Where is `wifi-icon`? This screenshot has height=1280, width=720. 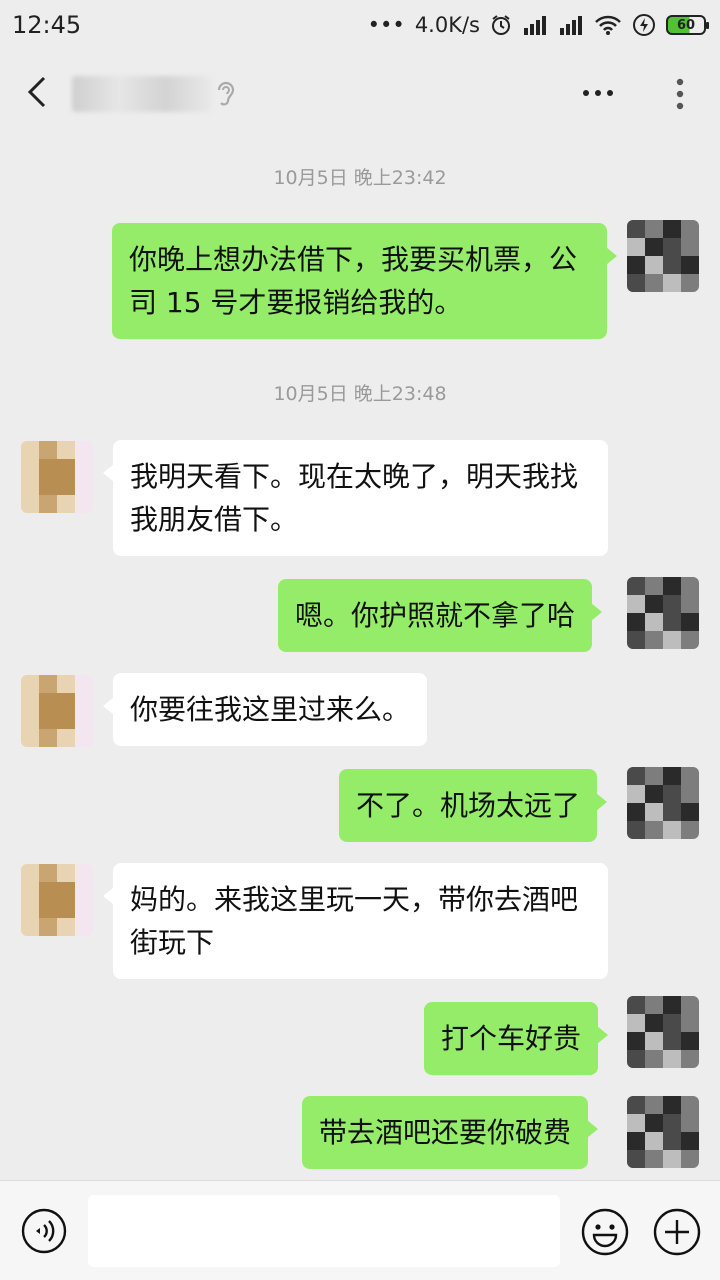 wifi-icon is located at coordinates (608, 25).